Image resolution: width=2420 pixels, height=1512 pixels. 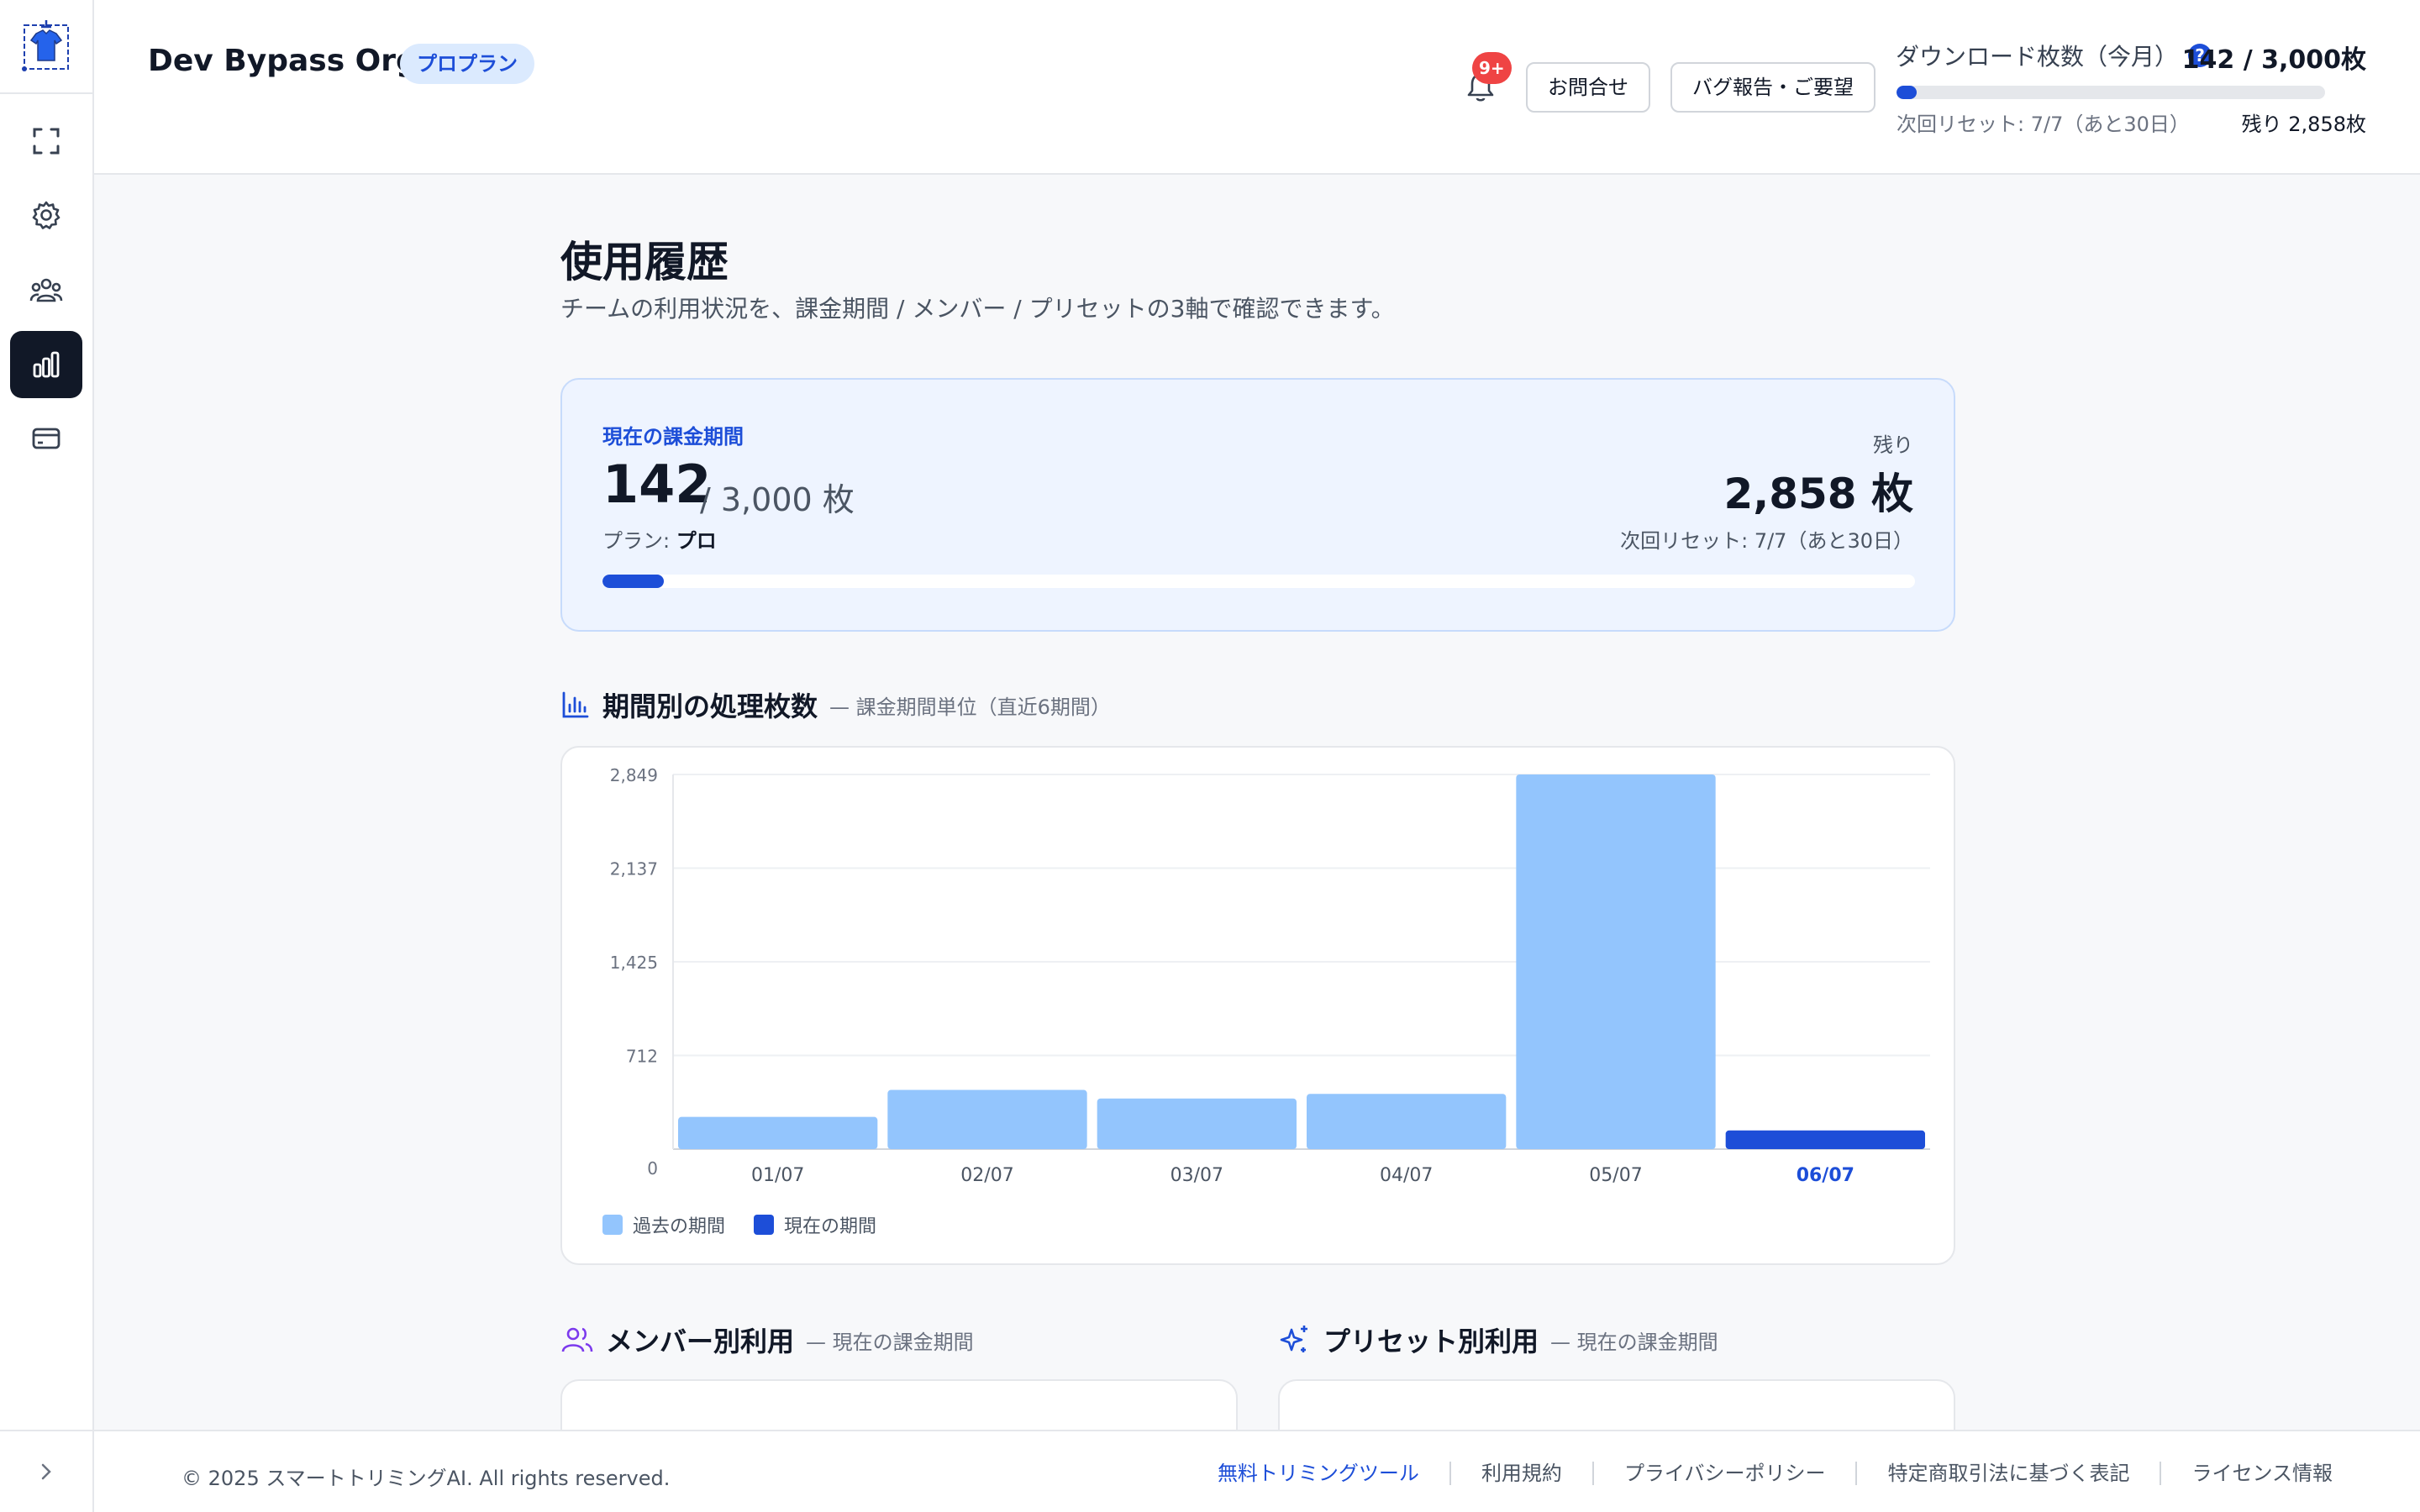 I want to click on notification-count-badge: 9+, so click(x=1492, y=68).